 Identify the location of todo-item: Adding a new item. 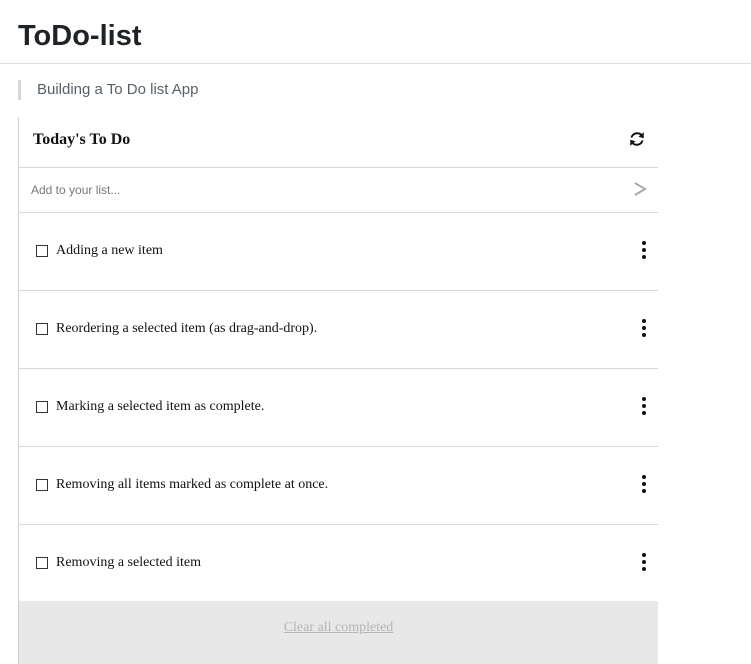
(338, 252).